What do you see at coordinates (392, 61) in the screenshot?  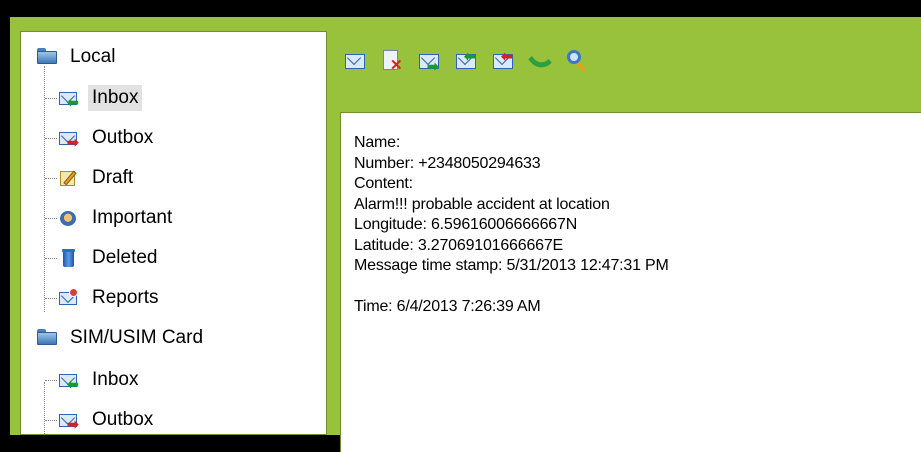 I see `delete-icon: ✕` at bounding box center [392, 61].